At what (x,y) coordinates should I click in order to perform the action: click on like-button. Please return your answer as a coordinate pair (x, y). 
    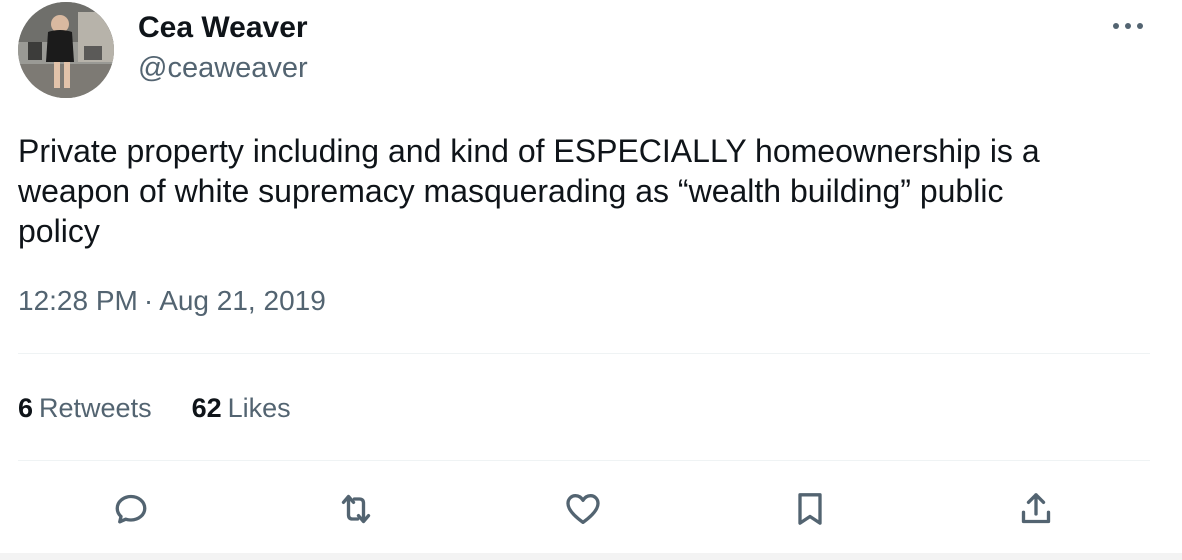
    Looking at the image, I should click on (583, 509).